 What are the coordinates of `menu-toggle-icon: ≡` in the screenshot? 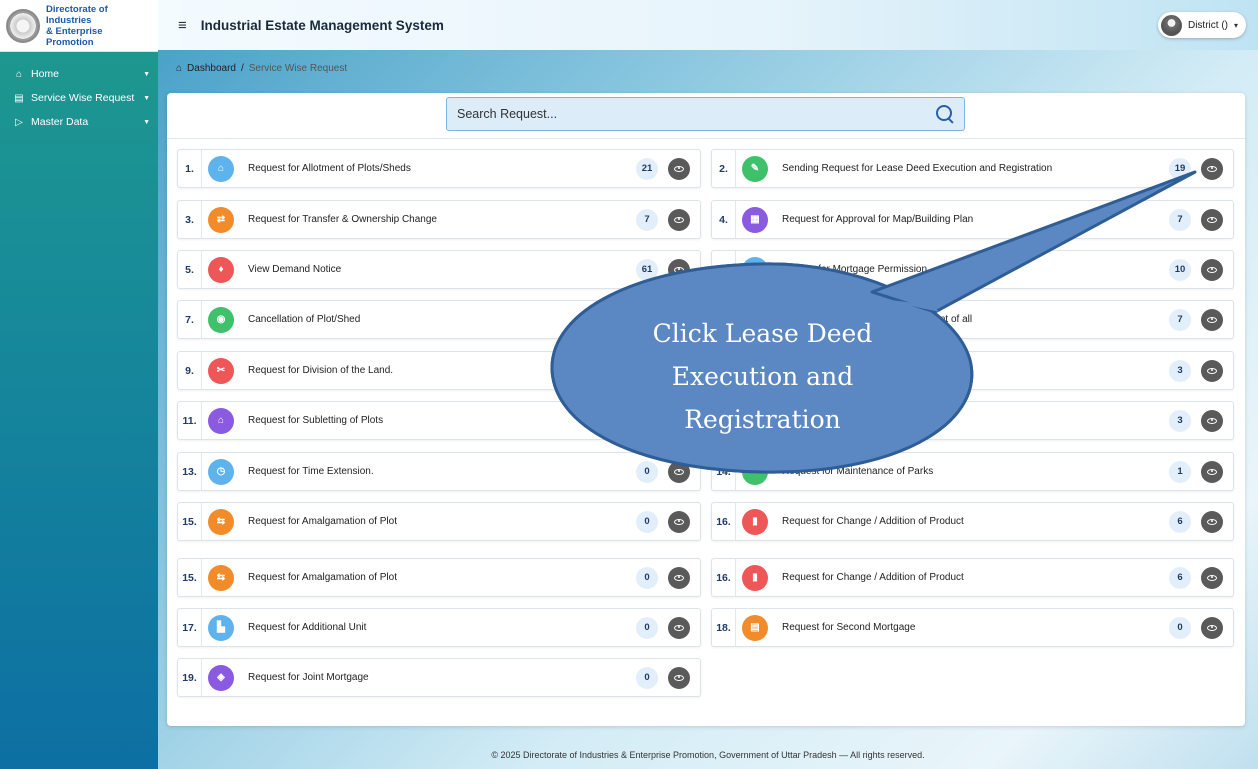 It's located at (182, 25).